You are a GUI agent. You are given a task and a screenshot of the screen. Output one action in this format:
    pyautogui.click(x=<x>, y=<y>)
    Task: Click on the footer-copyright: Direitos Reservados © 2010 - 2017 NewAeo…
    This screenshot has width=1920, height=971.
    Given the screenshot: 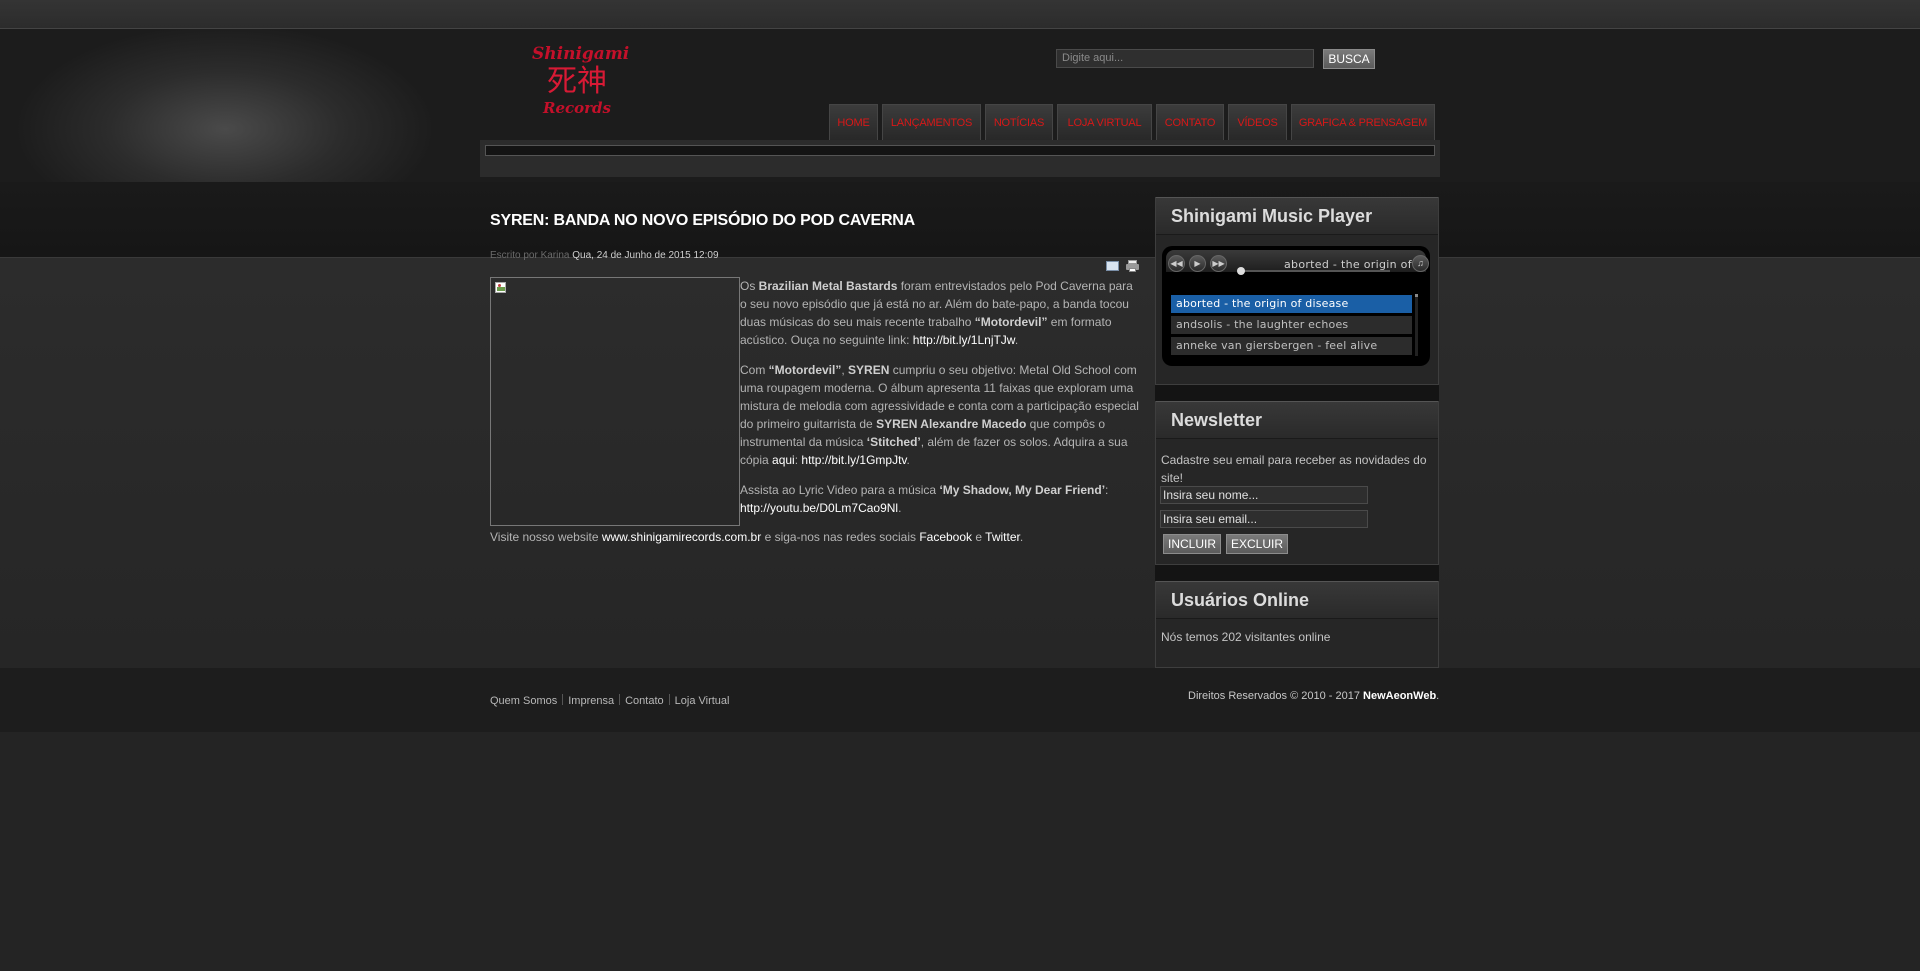 What is the action you would take?
    pyautogui.click(x=1314, y=696)
    